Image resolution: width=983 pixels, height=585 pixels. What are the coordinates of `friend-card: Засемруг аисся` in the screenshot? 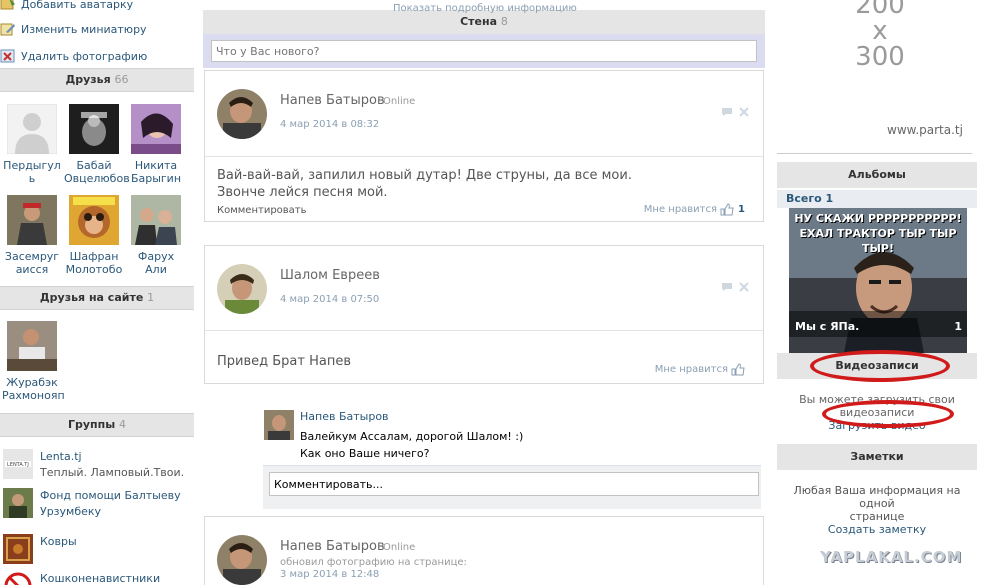 It's located at (32, 235).